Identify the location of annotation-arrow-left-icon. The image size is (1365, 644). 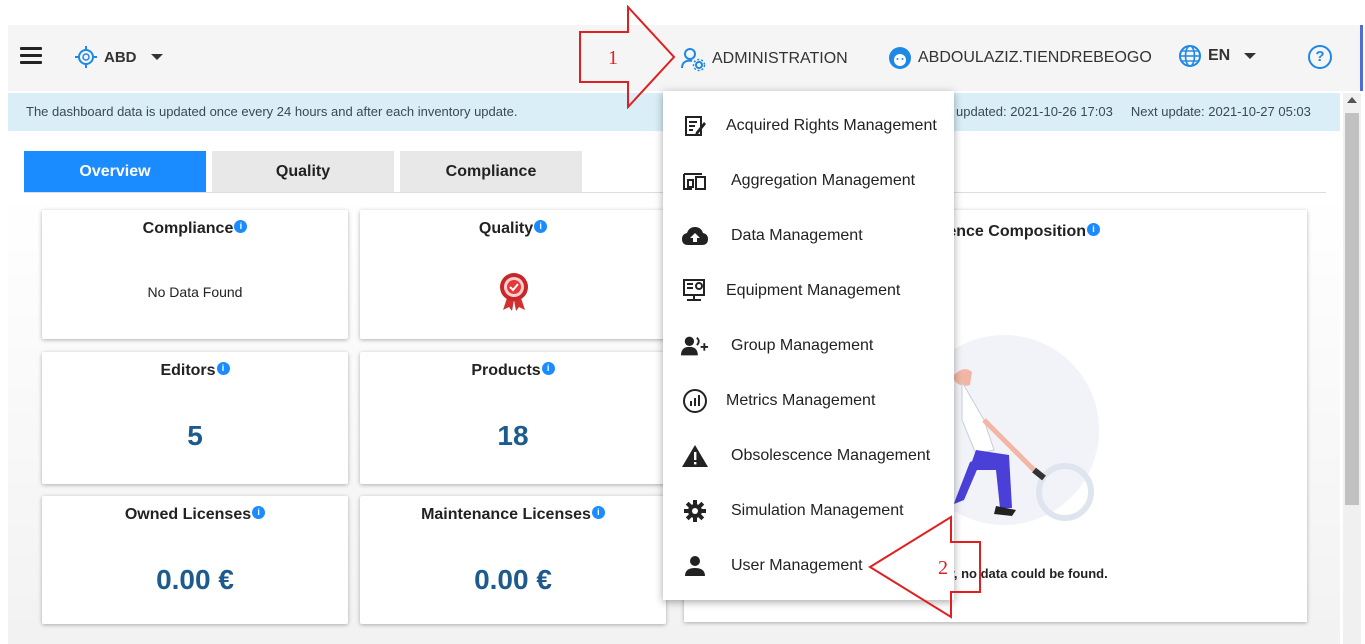
(924, 567).